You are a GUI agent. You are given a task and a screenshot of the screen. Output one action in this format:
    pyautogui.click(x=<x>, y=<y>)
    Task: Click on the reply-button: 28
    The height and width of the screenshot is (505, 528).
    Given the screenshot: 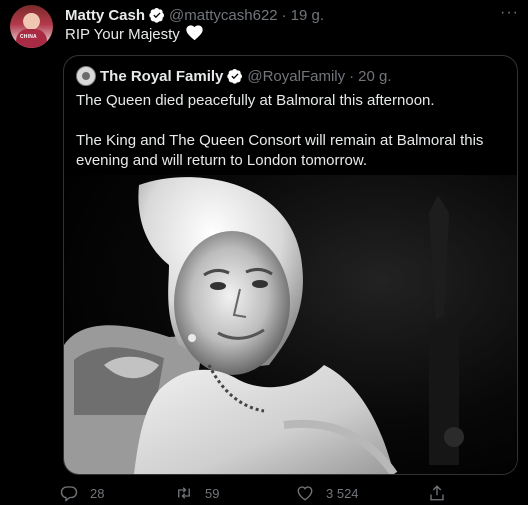 What is the action you would take?
    pyautogui.click(x=82, y=493)
    